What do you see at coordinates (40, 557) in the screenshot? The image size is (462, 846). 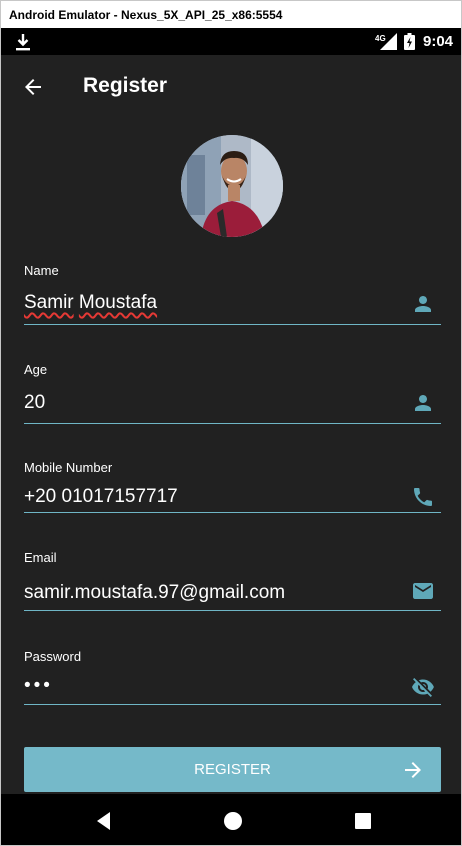 I see `email-label: Email` at bounding box center [40, 557].